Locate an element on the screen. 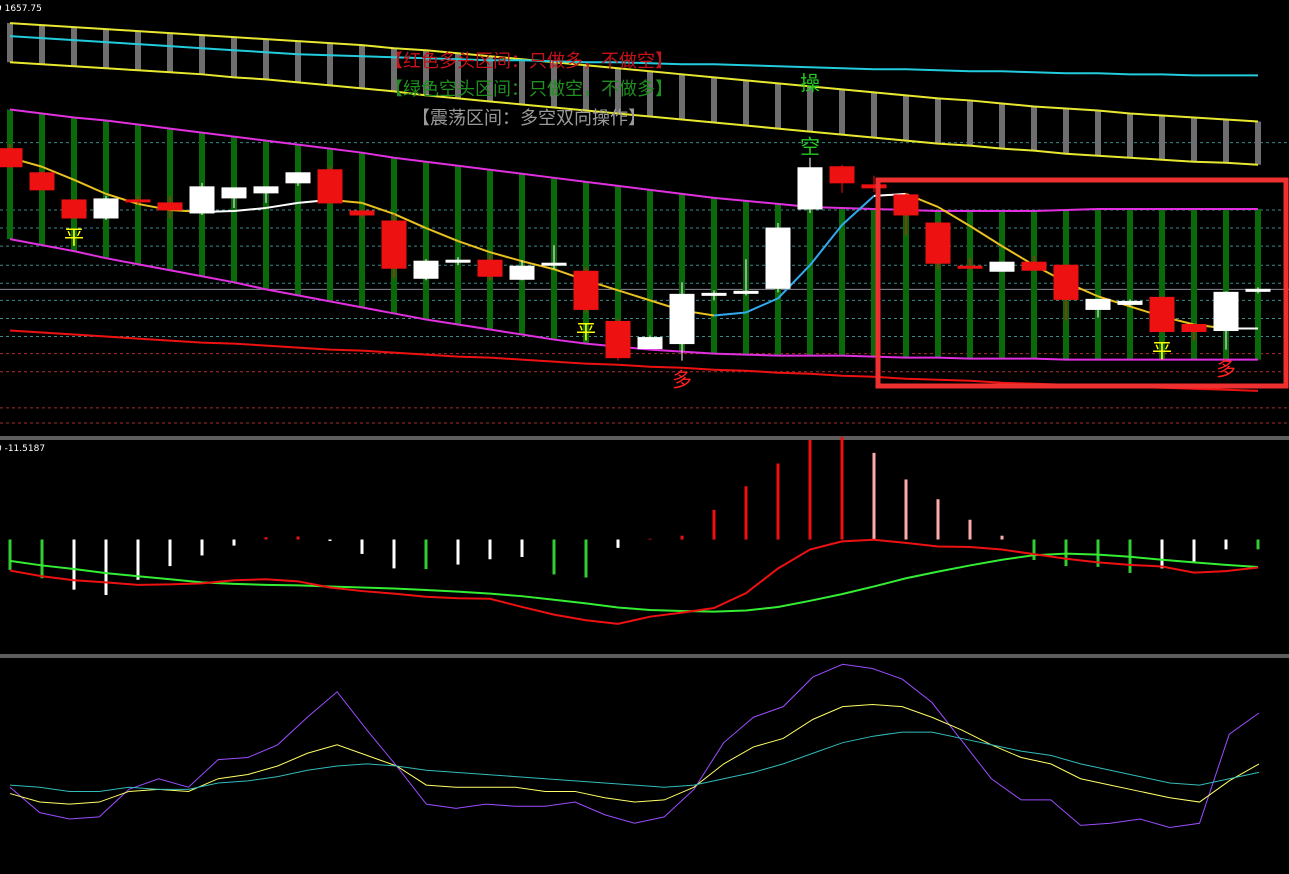 Image resolution: width=1289 pixels, height=874 pixels. legend-line-3: 【震荡区间：多空双向操作】 is located at coordinates (529, 118).